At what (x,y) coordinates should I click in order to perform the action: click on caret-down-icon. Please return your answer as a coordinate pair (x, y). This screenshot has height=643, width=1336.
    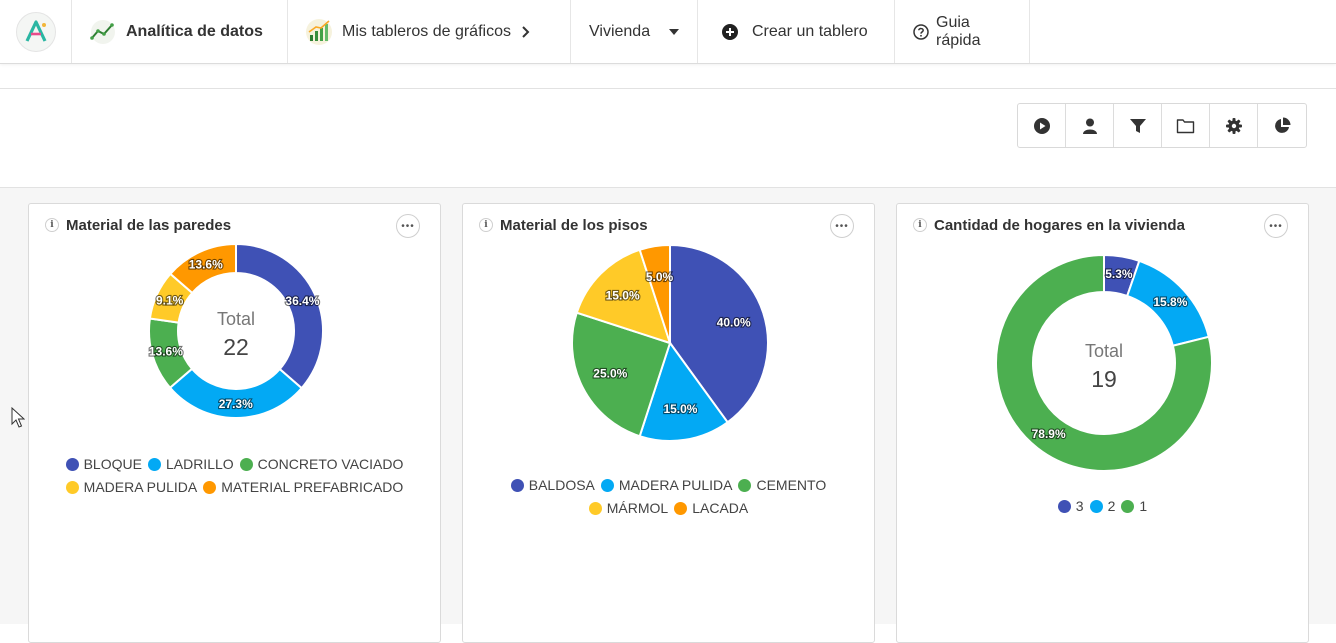
    Looking at the image, I should click on (674, 31).